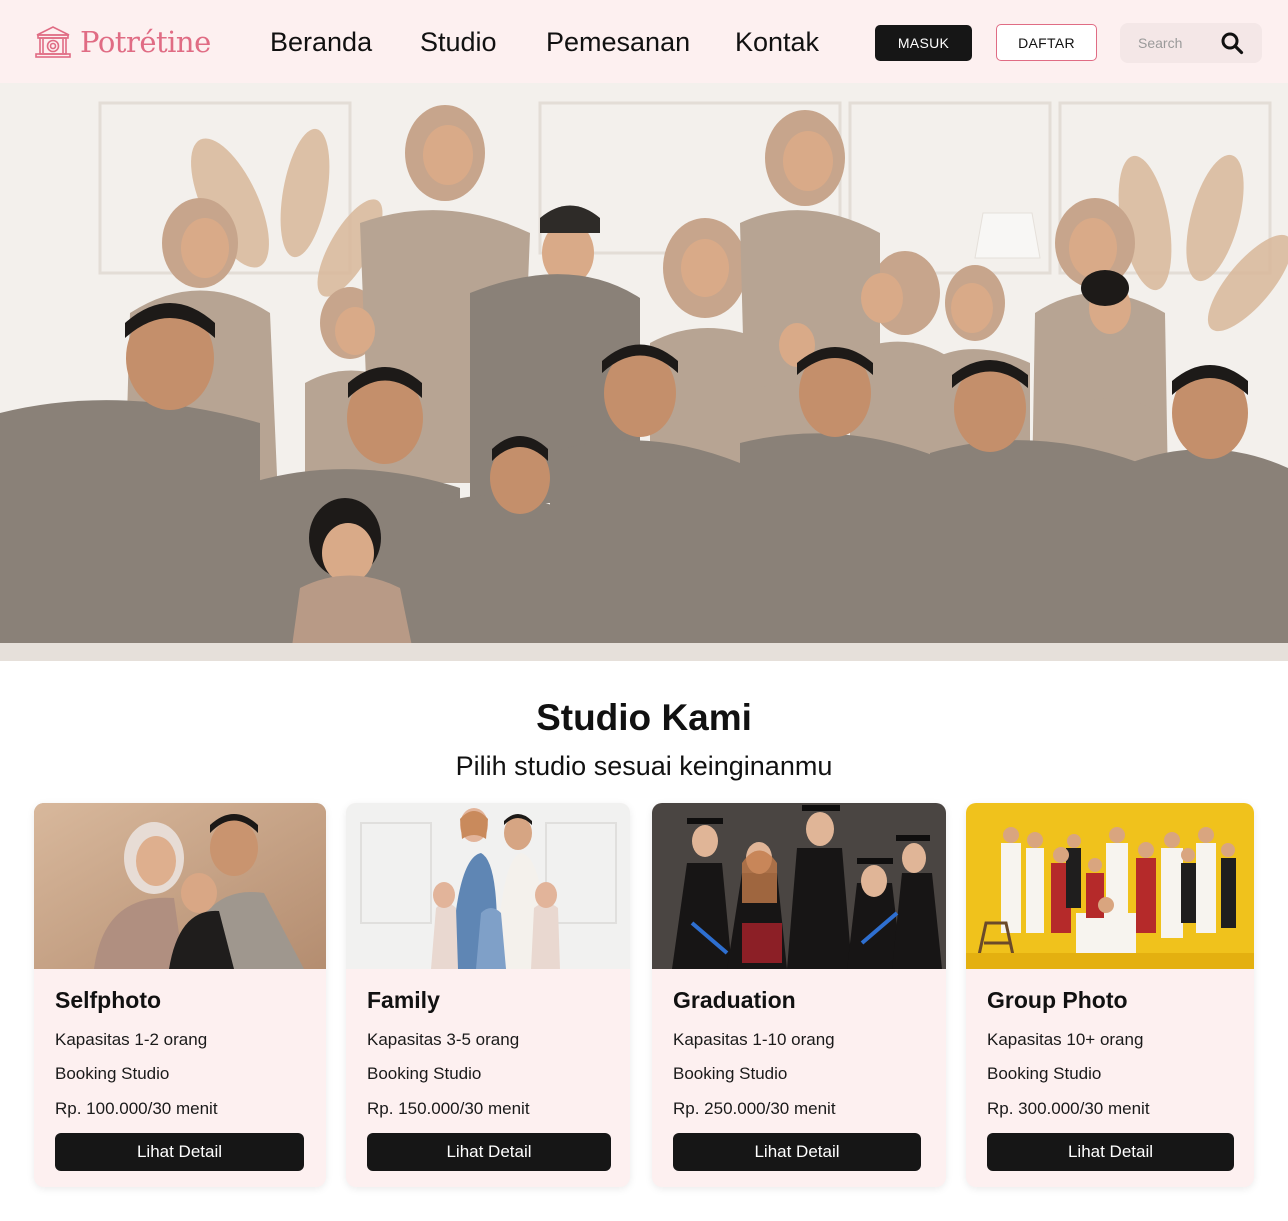  What do you see at coordinates (644, 766) in the screenshot?
I see `section-subtitle: Pilih studio sesuai keinginanmu` at bounding box center [644, 766].